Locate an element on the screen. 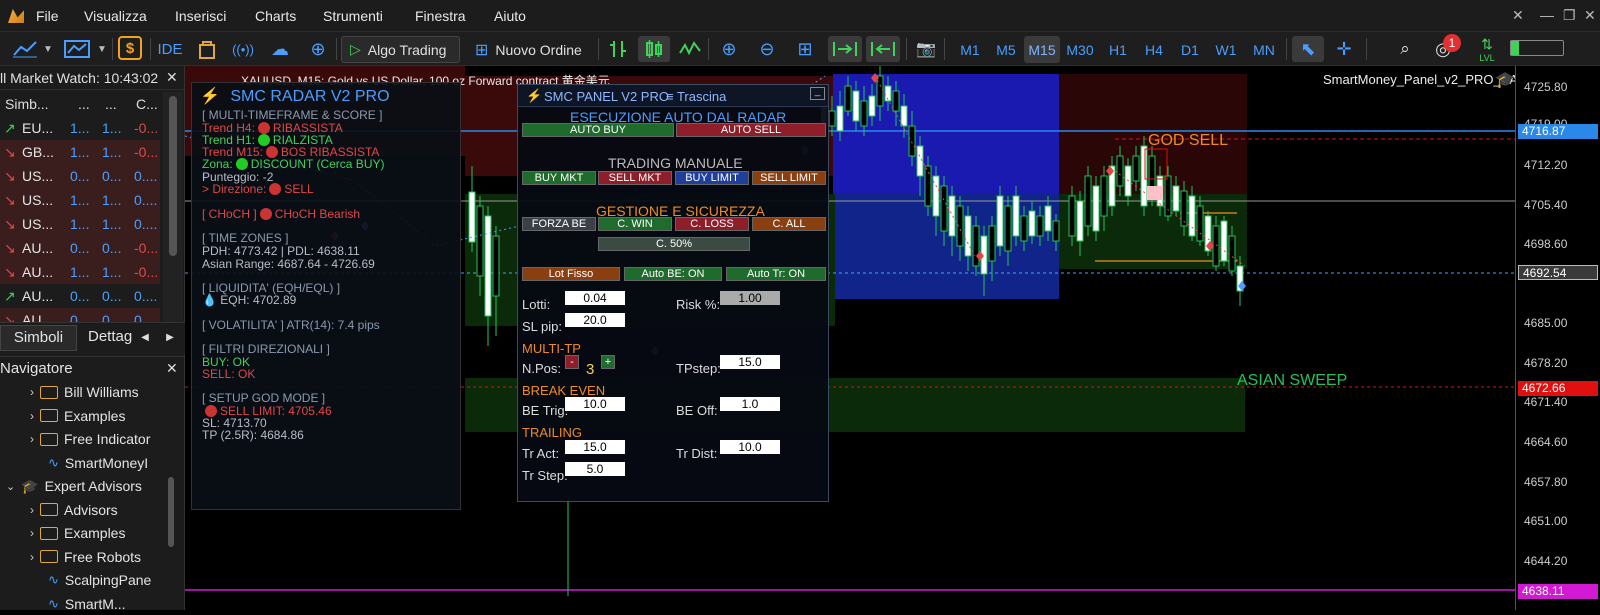 Image resolution: width=1600 pixels, height=615 pixels. autoscroll-icon is located at coordinates (845, 49).